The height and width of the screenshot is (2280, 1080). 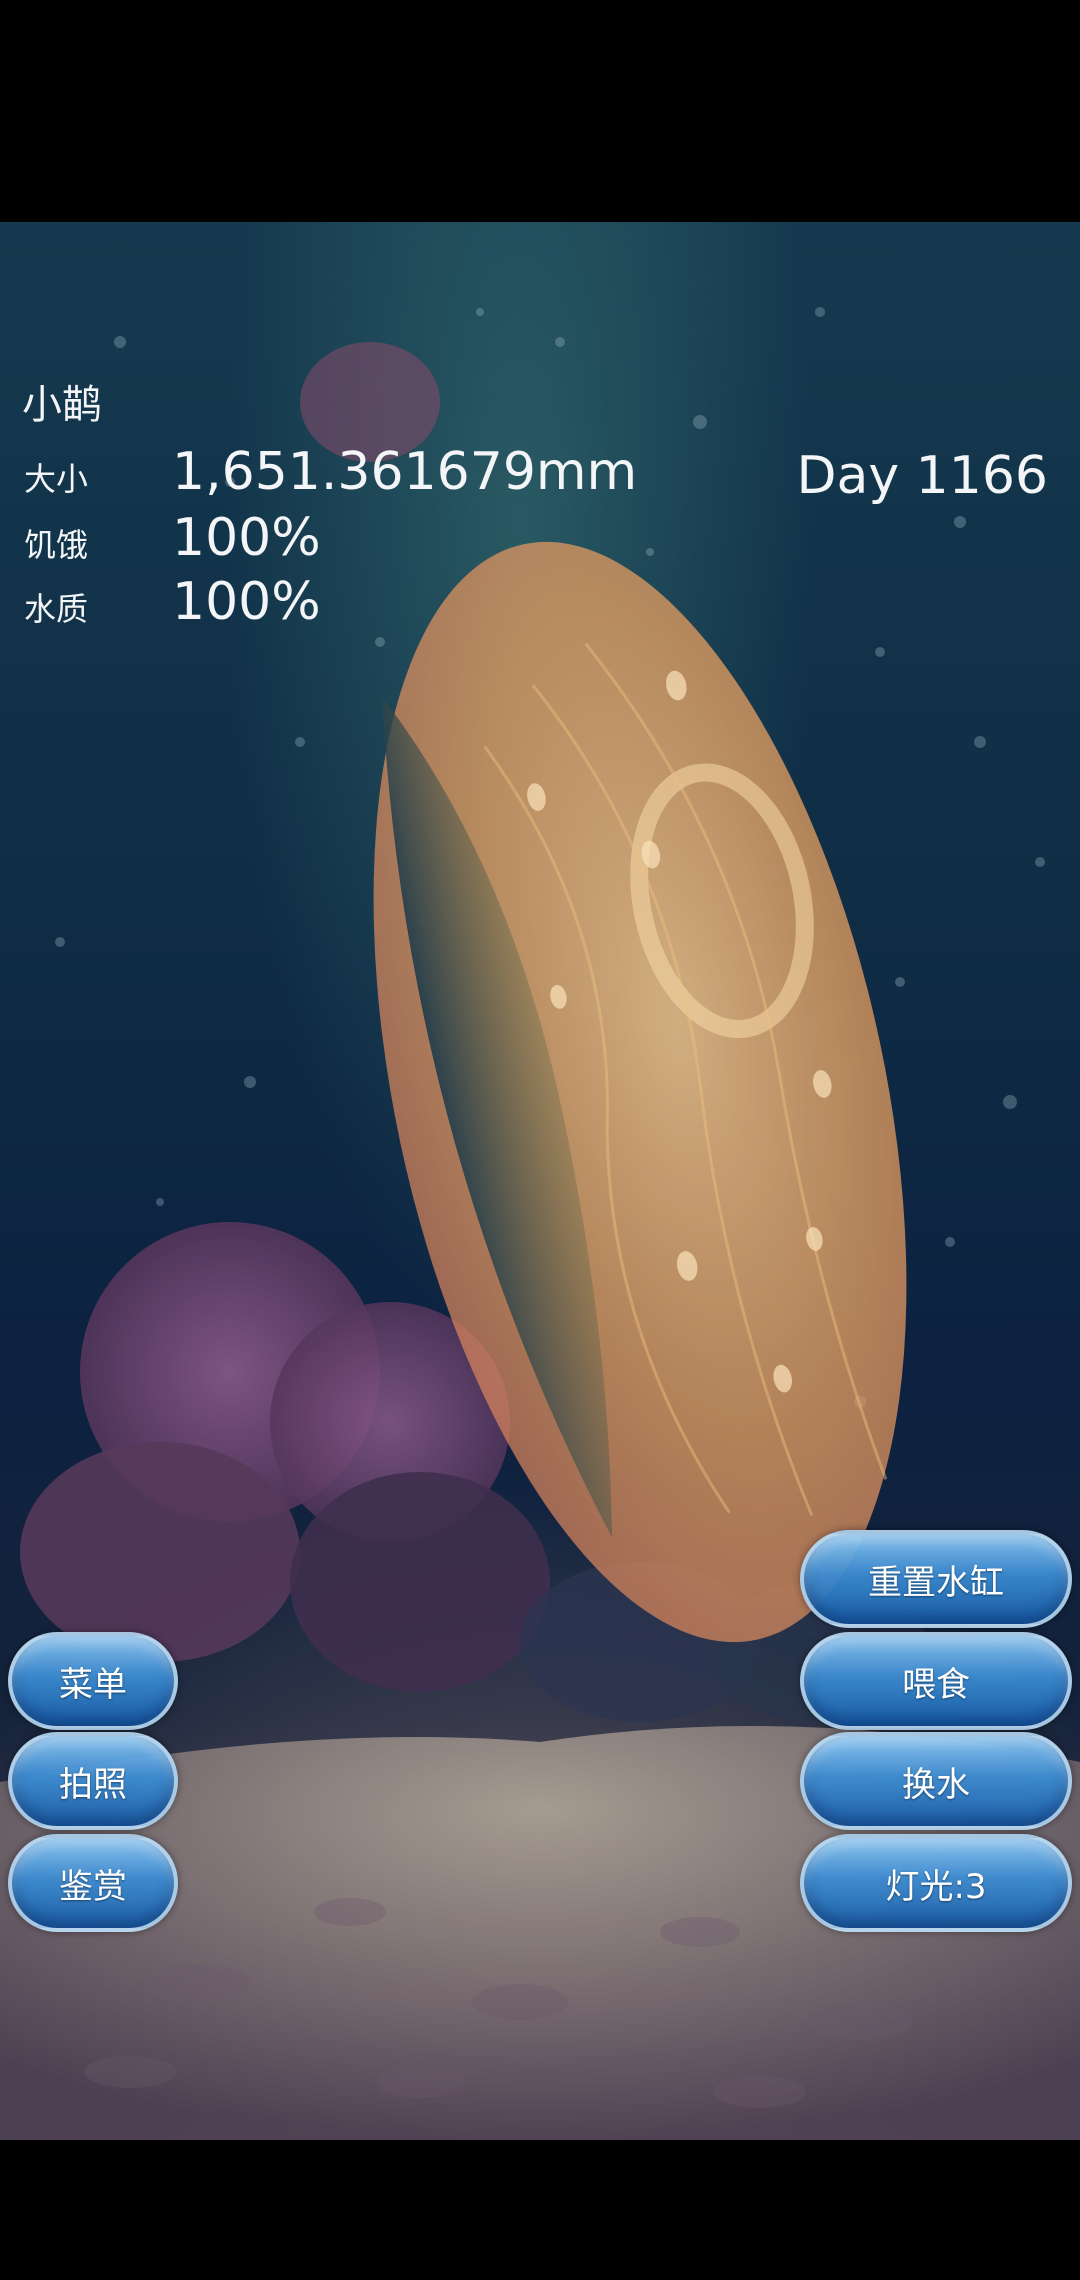 I want to click on water-quality-value: 100%, so click(x=246, y=602).